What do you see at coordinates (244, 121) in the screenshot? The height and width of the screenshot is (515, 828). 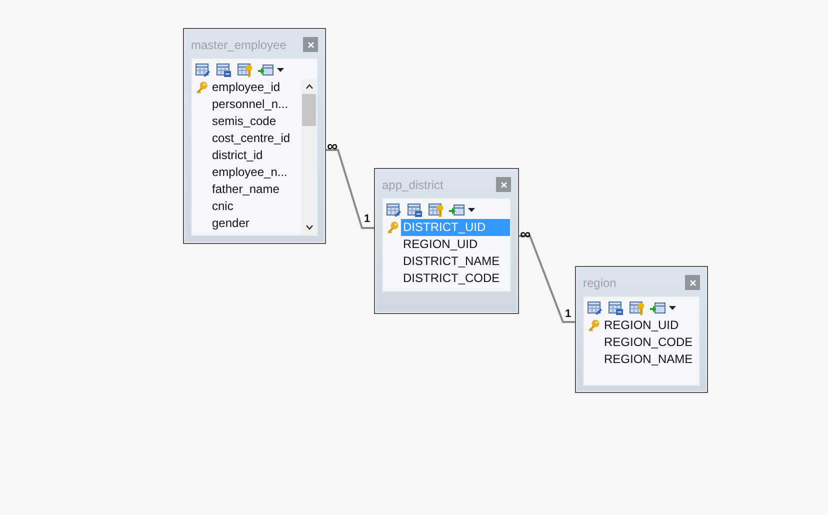 I see `column-name: semis_code` at bounding box center [244, 121].